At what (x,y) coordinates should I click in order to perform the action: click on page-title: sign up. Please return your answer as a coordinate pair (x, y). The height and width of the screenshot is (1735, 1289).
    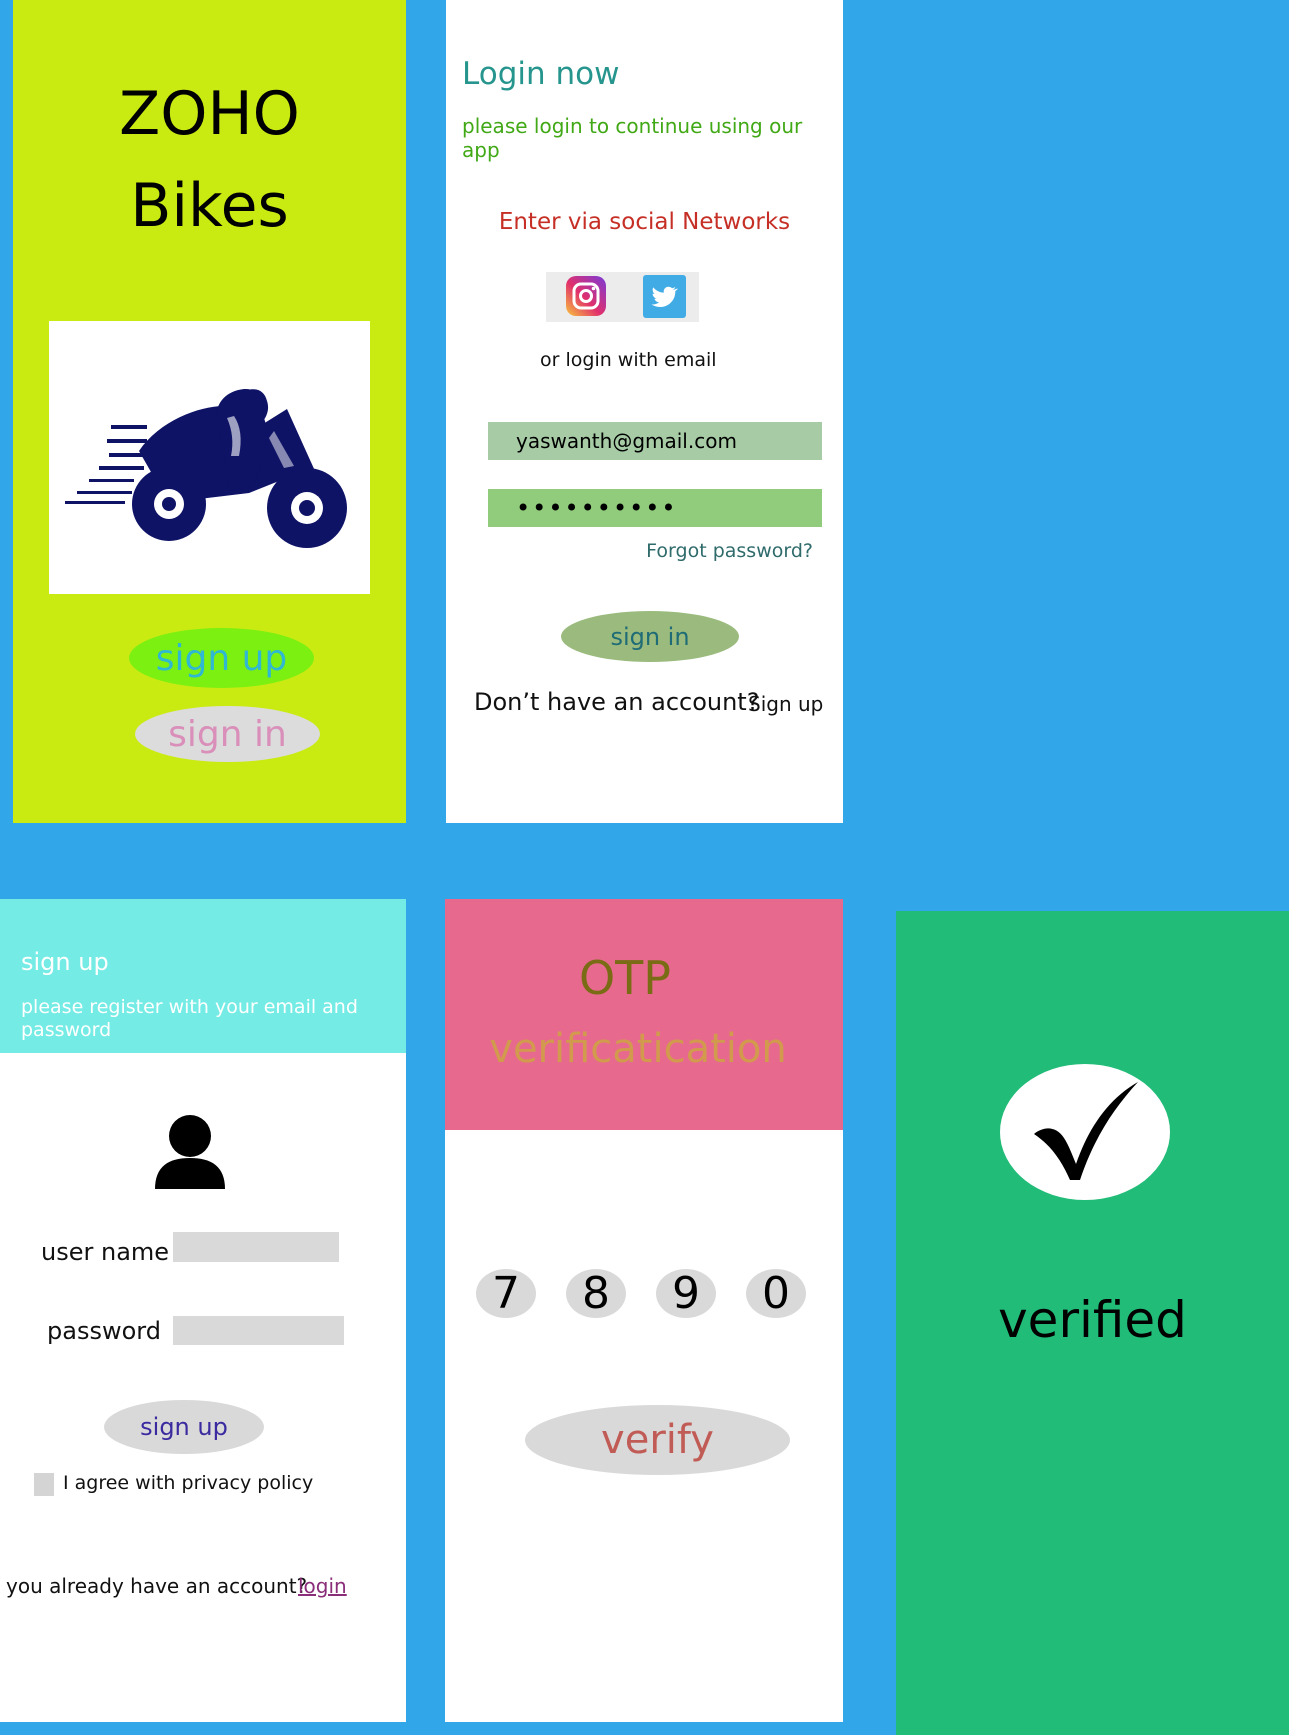
    Looking at the image, I should click on (65, 962).